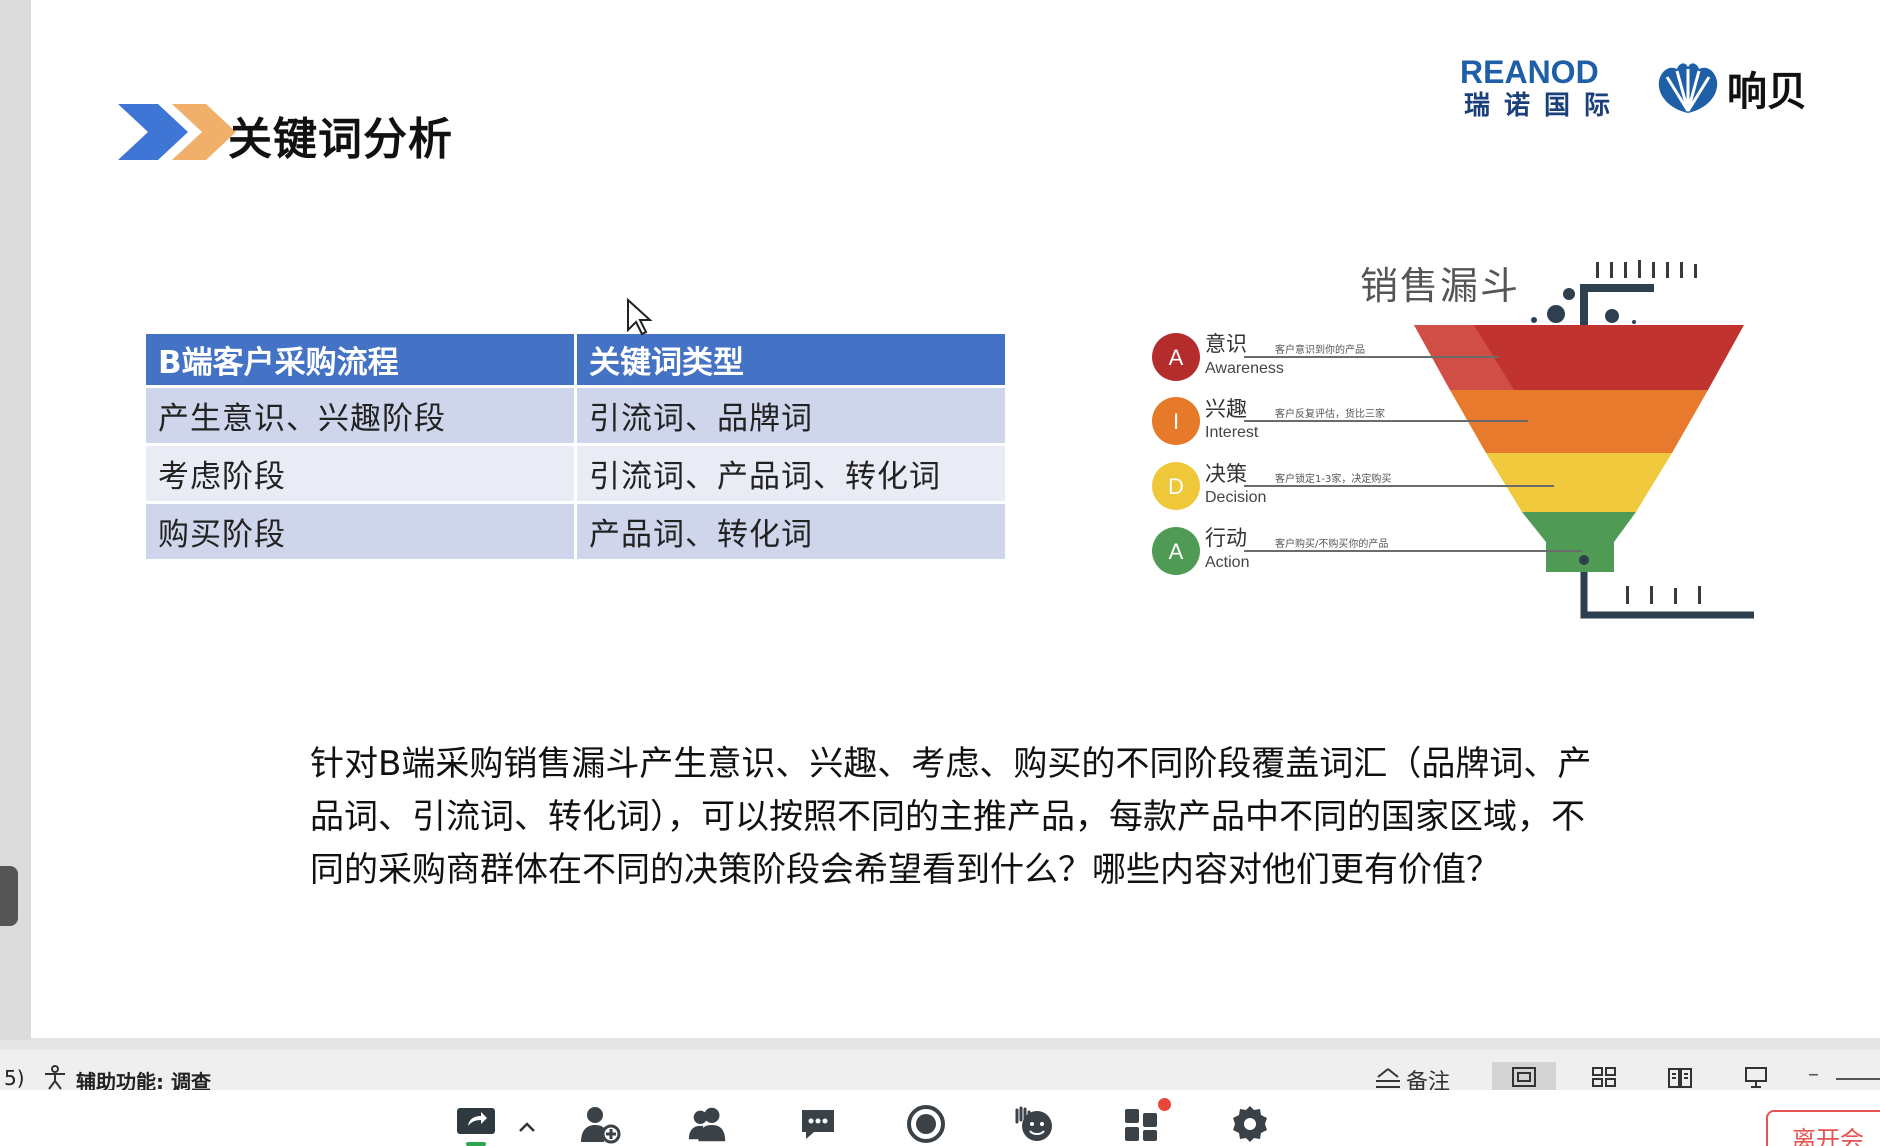 Image resolution: width=1880 pixels, height=1146 pixels. Describe the element at coordinates (361, 475) in the screenshot. I see `table-cell: 考虑阶段` at that location.